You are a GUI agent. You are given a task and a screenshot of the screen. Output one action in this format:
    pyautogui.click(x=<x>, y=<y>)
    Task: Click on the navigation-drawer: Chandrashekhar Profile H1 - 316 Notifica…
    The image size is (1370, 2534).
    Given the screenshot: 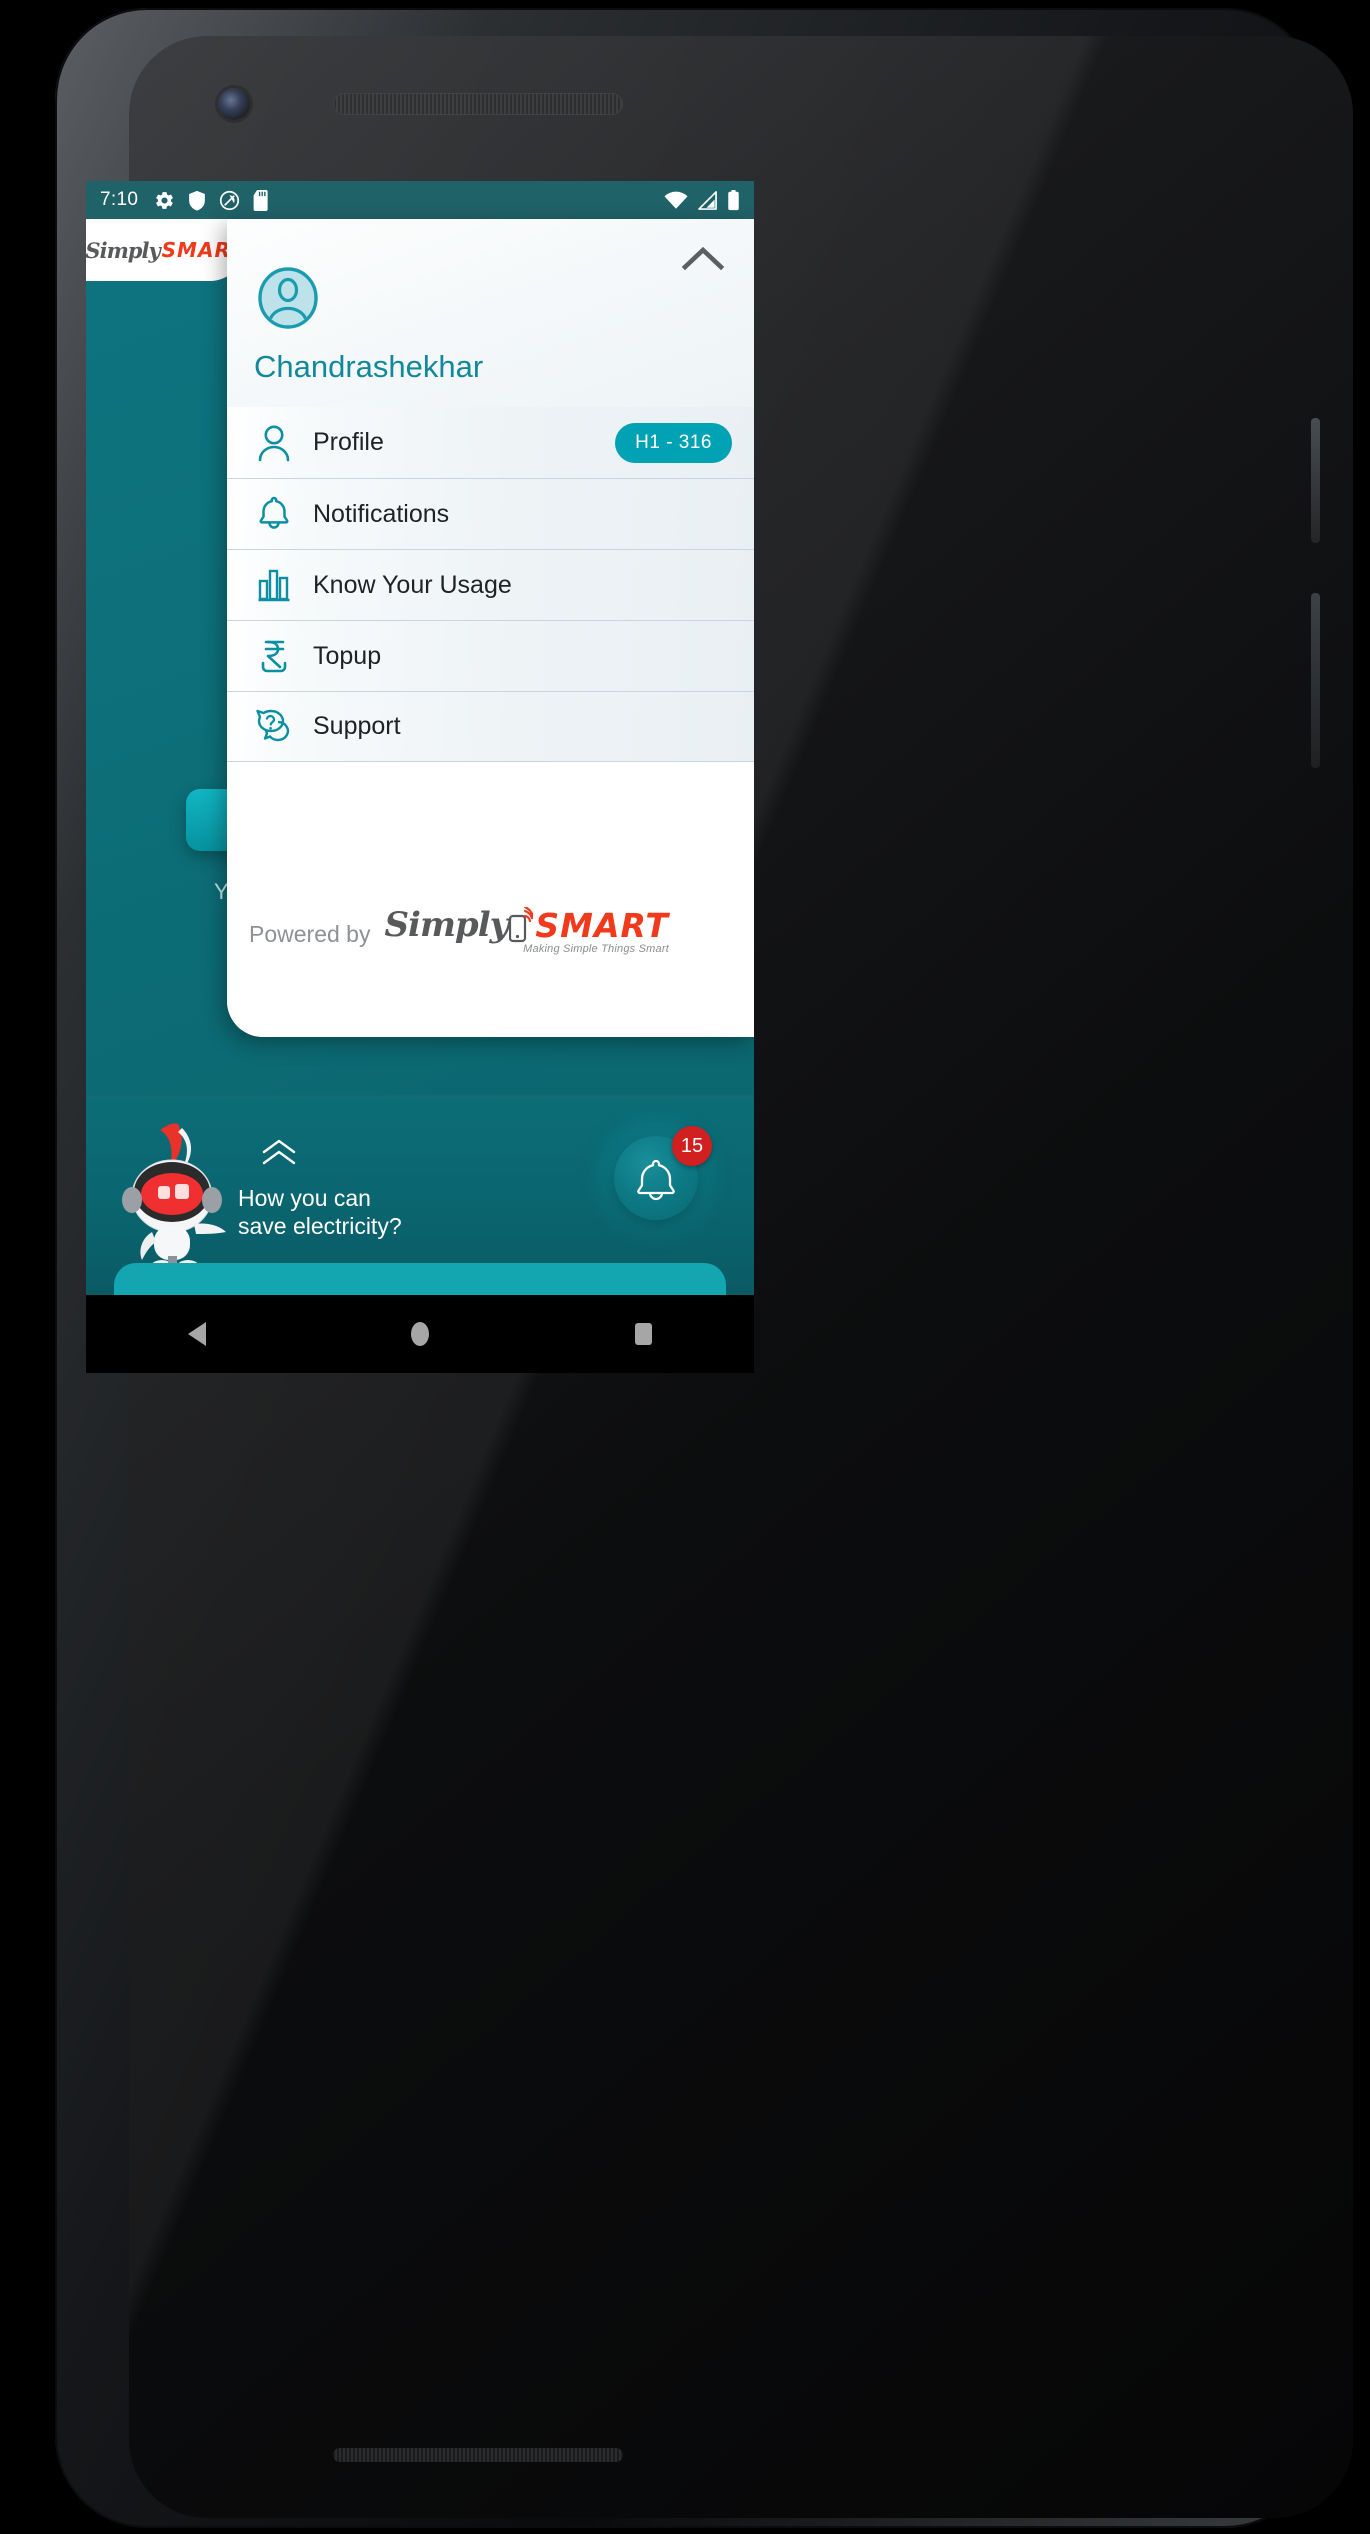 What is the action you would take?
    pyautogui.click(x=490, y=628)
    